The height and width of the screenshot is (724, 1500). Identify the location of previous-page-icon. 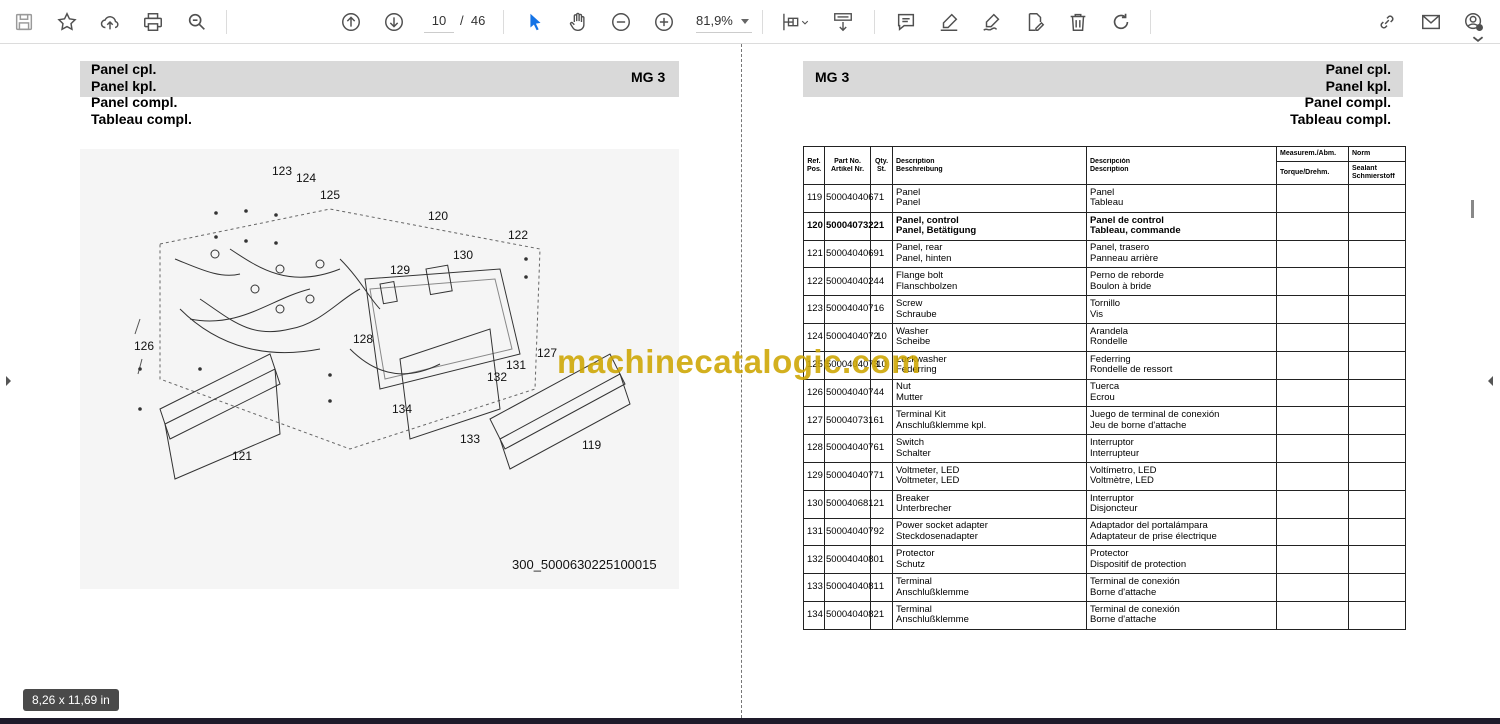
(351, 22).